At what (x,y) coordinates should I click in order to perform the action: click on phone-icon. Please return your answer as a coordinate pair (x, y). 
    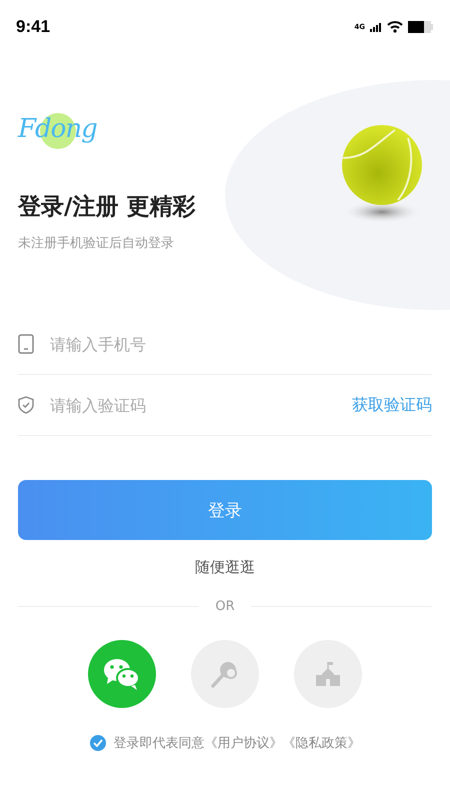
    Looking at the image, I should click on (26, 344).